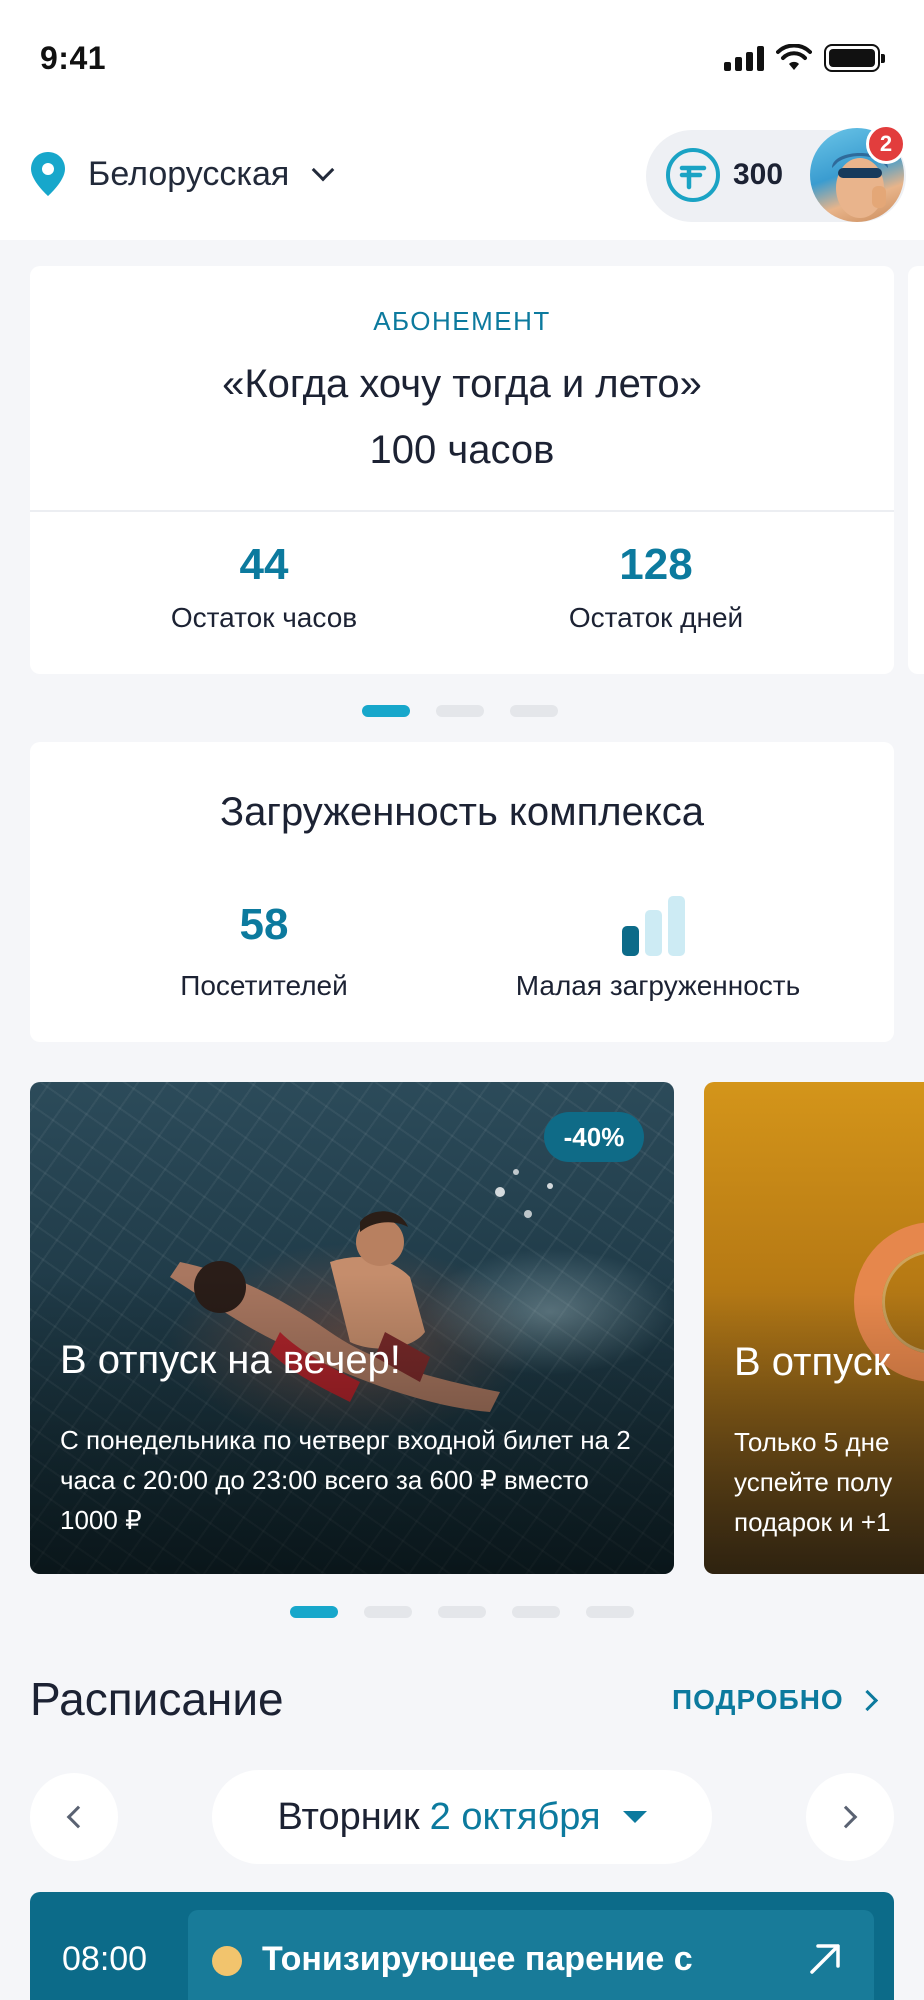 The image size is (924, 2000). What do you see at coordinates (462, 321) in the screenshot?
I see `subscription-kicker: АБОНЕМЕНТ` at bounding box center [462, 321].